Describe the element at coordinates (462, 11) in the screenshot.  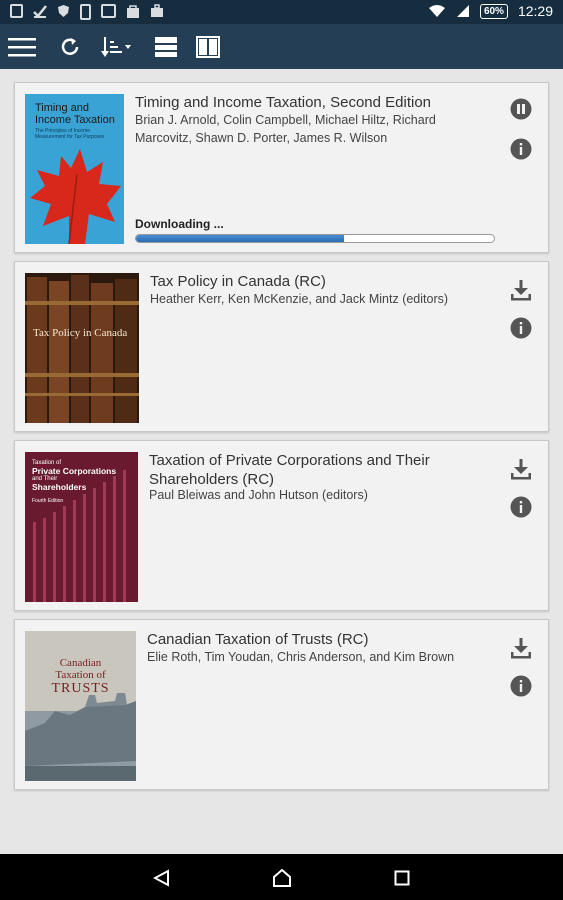
I see `signal-icon` at that location.